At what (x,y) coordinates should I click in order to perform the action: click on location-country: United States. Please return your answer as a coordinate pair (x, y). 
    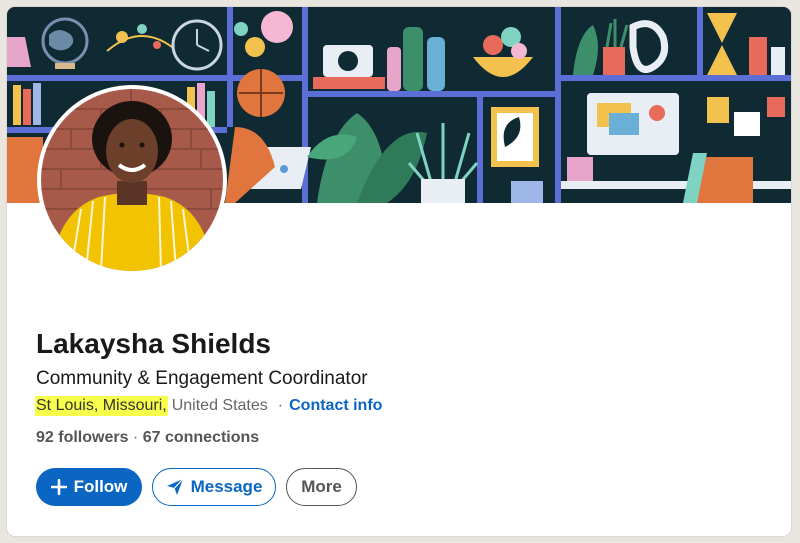
    Looking at the image, I should click on (219, 405).